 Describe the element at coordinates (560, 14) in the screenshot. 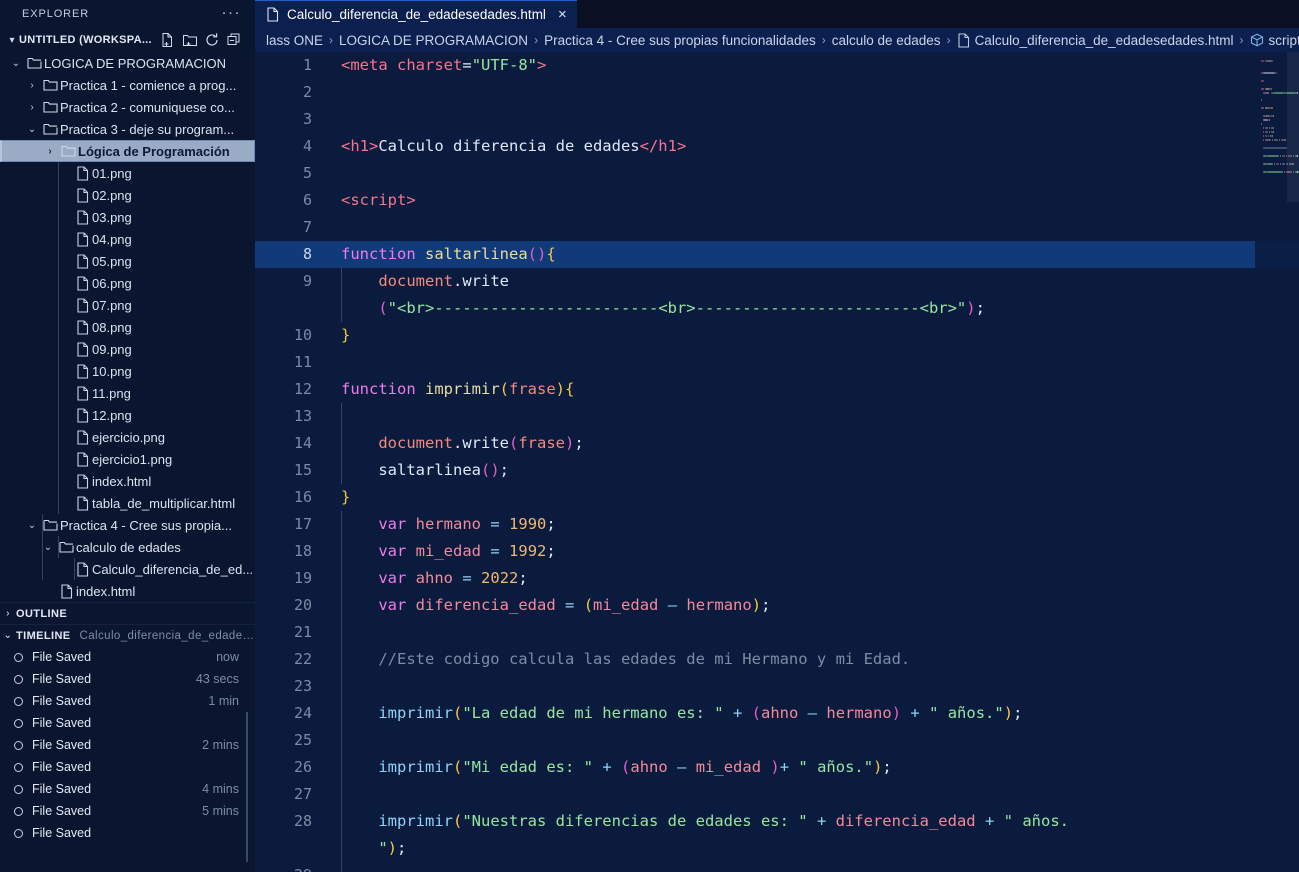

I see `close-icon: ×` at that location.